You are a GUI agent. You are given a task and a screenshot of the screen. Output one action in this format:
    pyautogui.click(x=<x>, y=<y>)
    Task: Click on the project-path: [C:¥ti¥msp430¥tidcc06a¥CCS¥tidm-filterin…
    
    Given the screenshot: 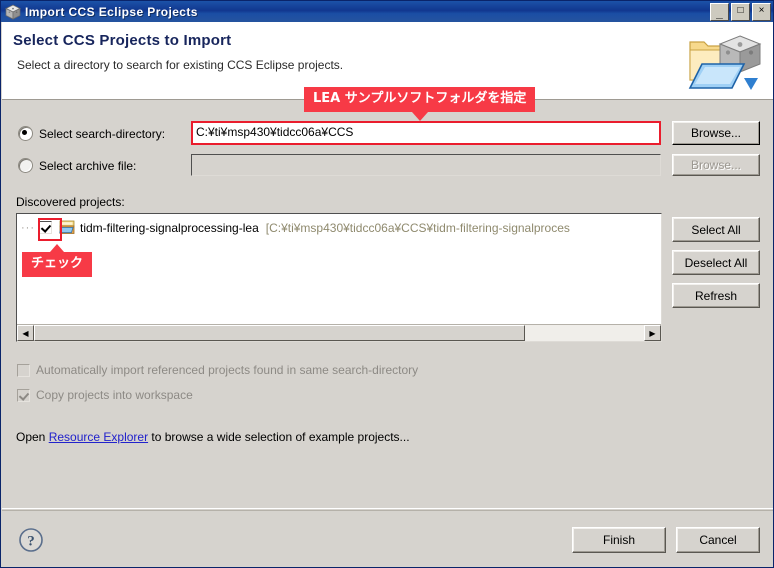 What is the action you would take?
    pyautogui.click(x=417, y=227)
    